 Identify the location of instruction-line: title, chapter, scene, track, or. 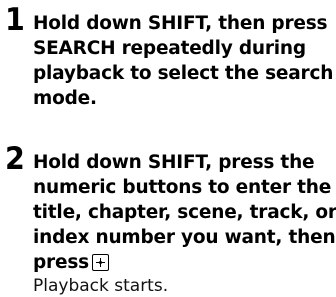
(184, 212).